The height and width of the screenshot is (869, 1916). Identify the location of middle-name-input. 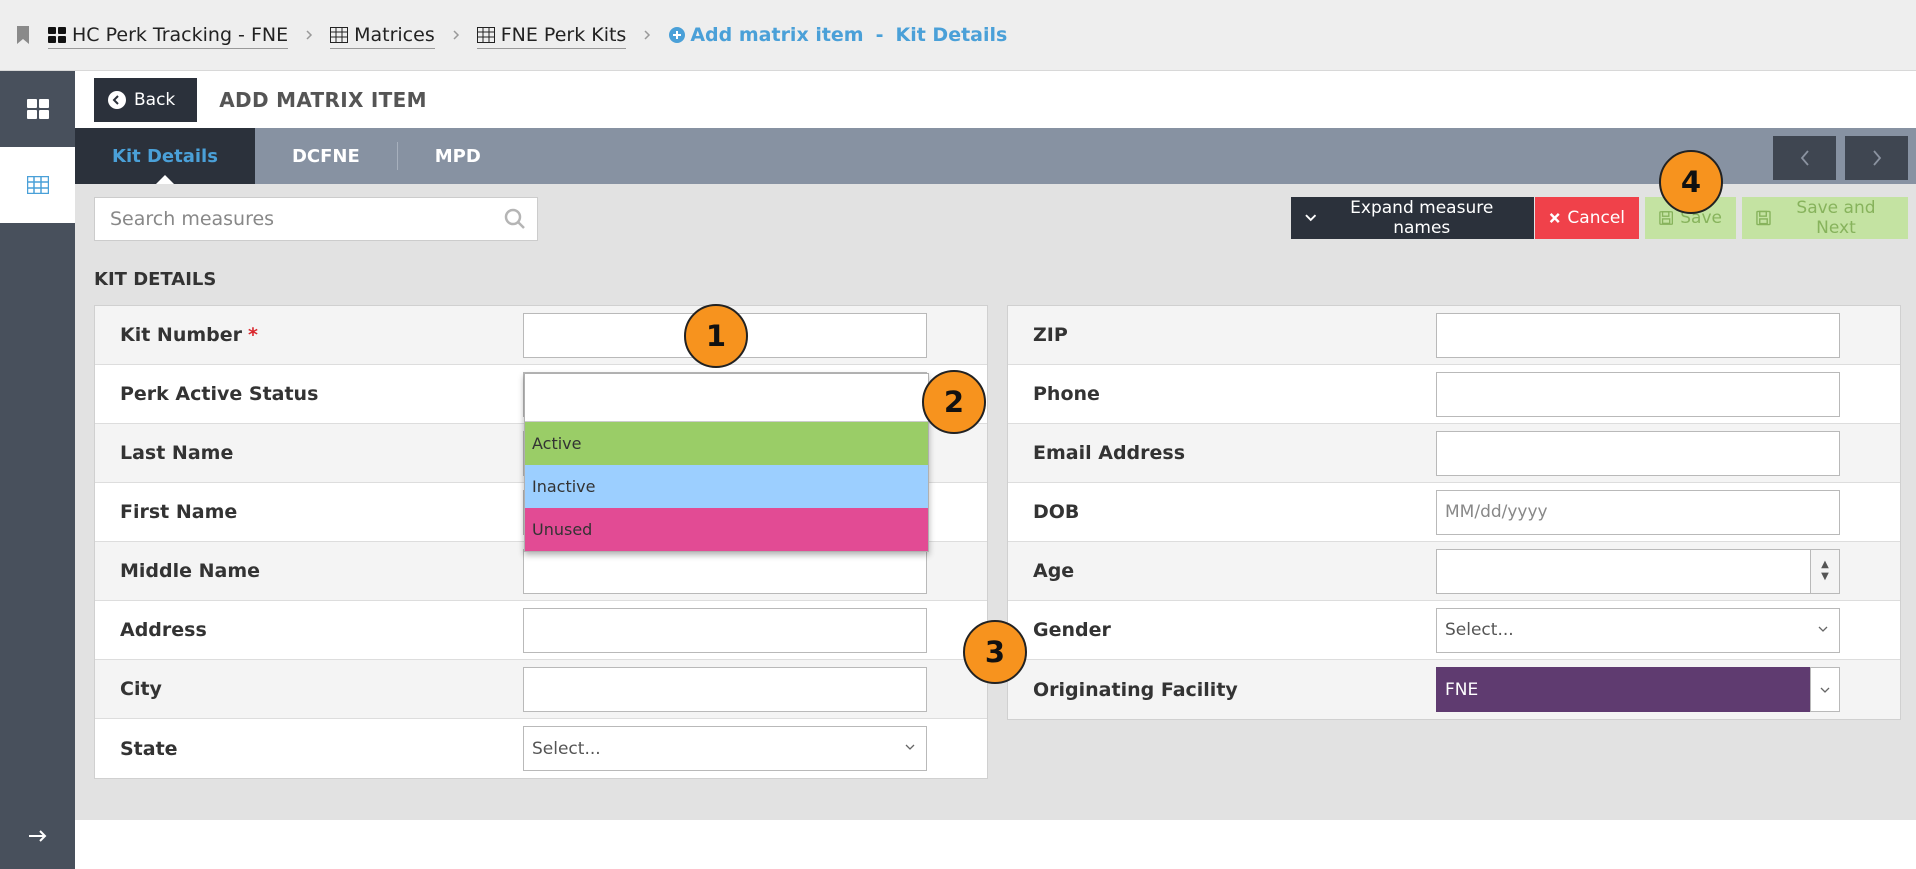
(725, 571).